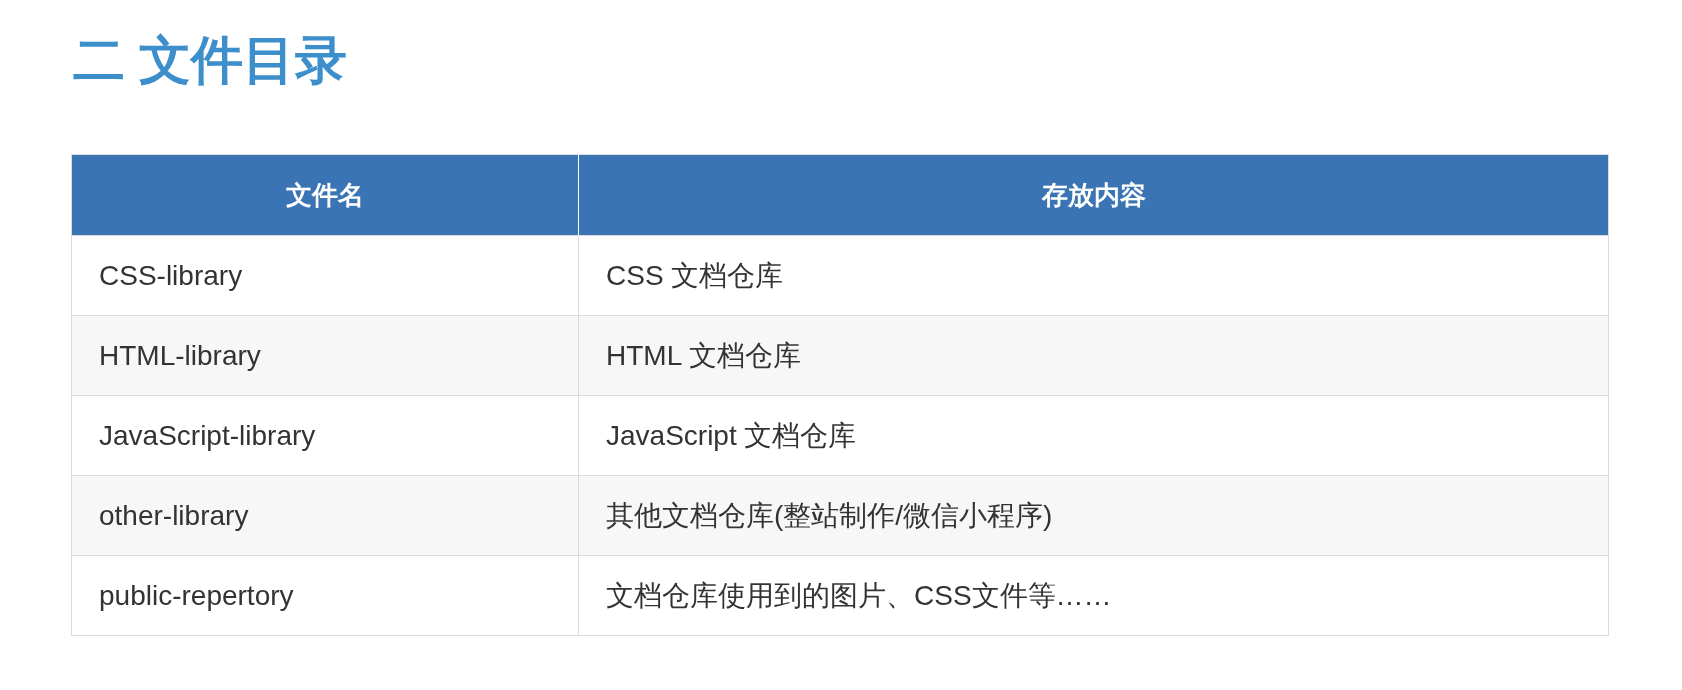 This screenshot has height=690, width=1682. Describe the element at coordinates (211, 60) in the screenshot. I see `section-heading: 二 文件目录` at that location.